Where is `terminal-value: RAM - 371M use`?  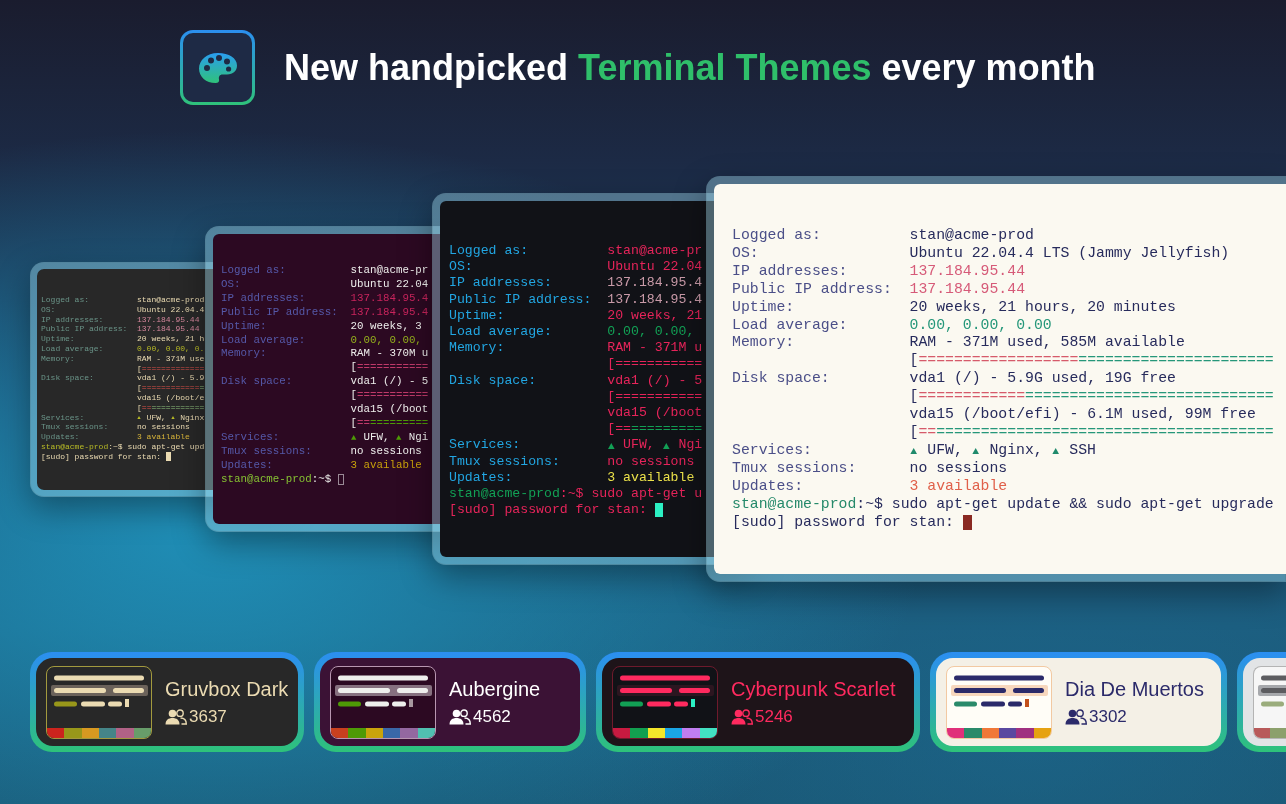
terminal-value: RAM - 371M use is located at coordinates (171, 358).